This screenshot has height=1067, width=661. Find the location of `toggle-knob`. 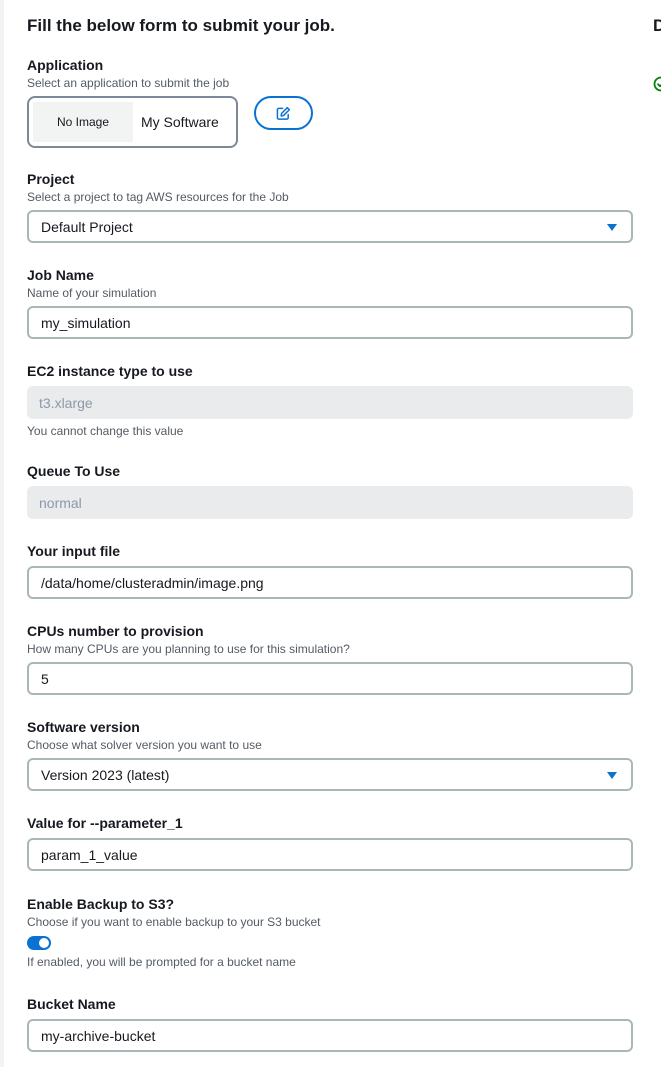

toggle-knob is located at coordinates (44, 943).